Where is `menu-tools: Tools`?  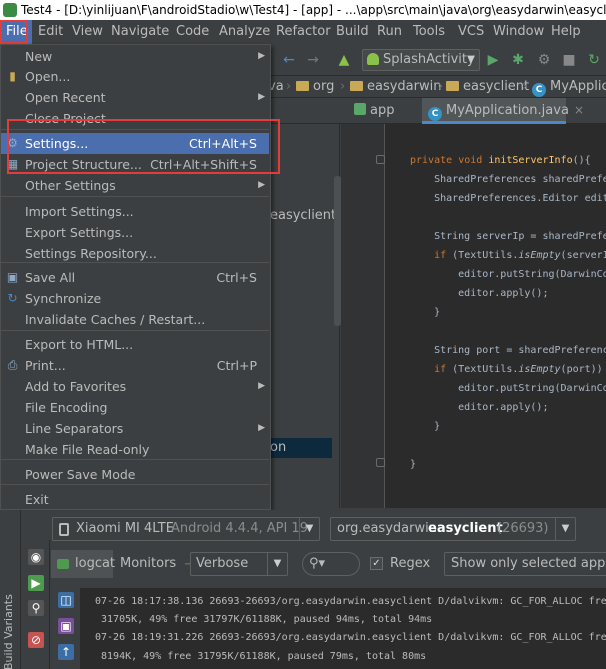 menu-tools: Tools is located at coordinates (429, 32).